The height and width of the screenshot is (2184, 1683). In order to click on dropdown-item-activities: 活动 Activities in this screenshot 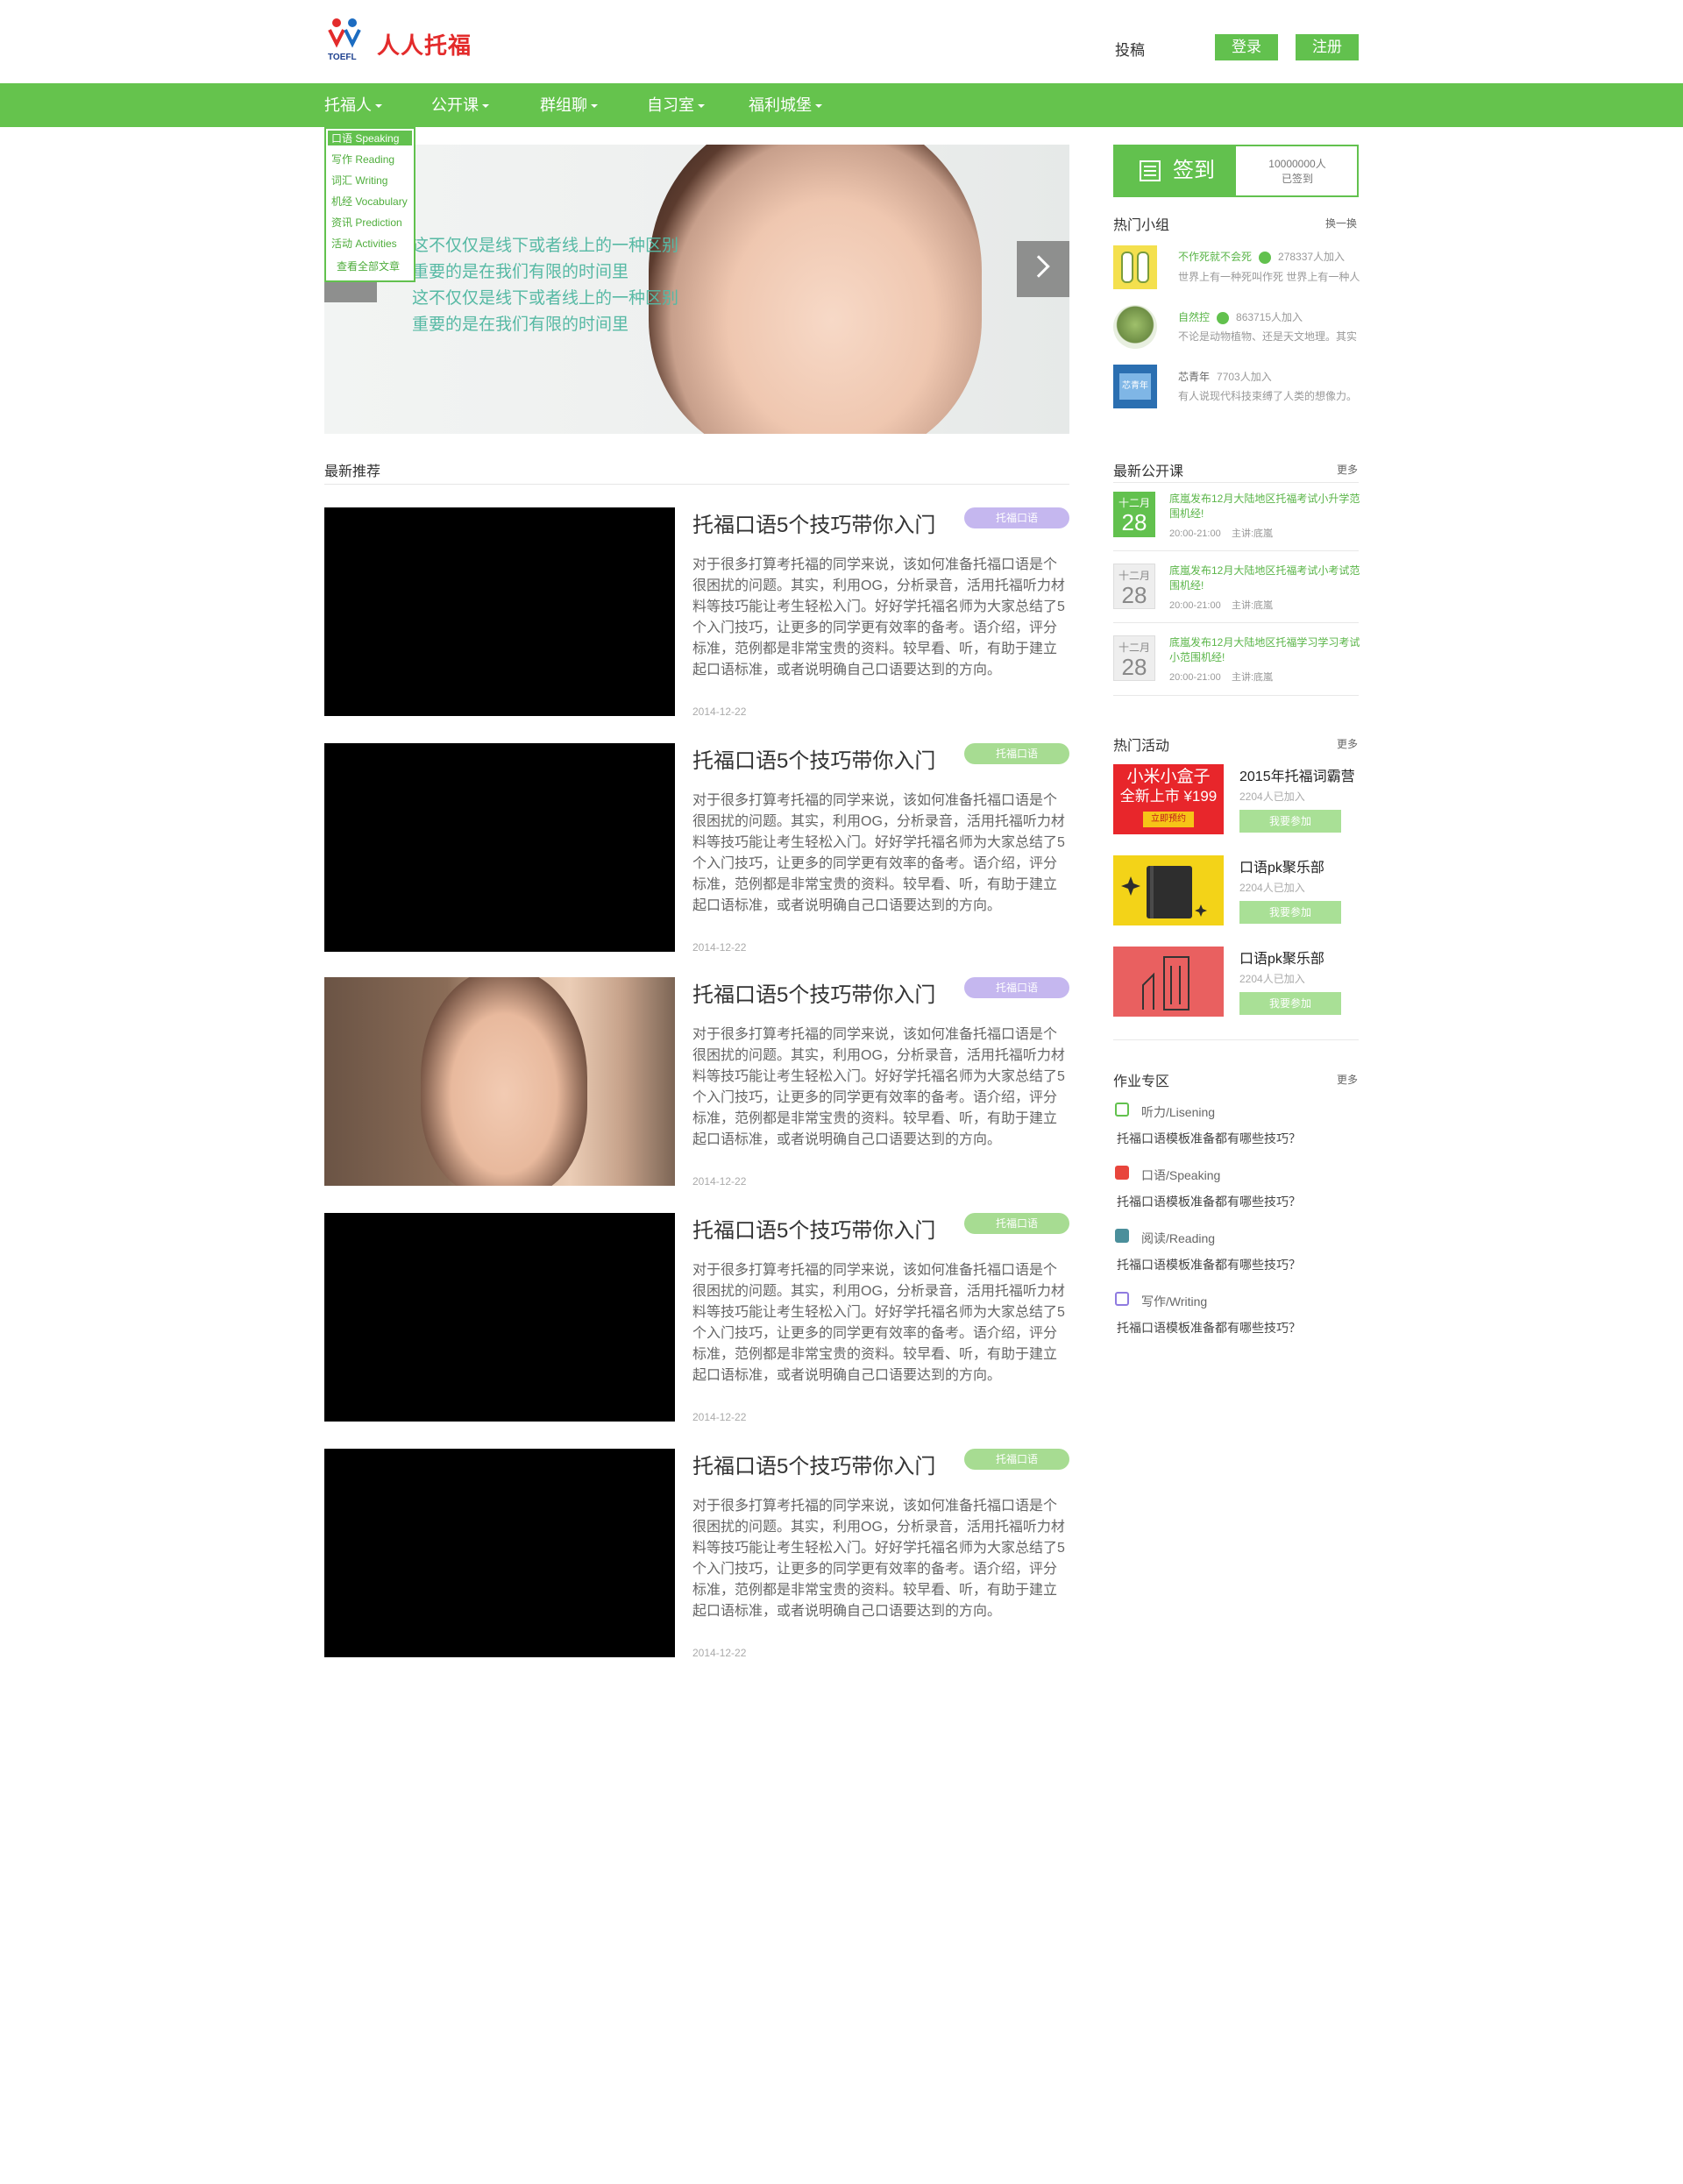, I will do `click(364, 243)`.